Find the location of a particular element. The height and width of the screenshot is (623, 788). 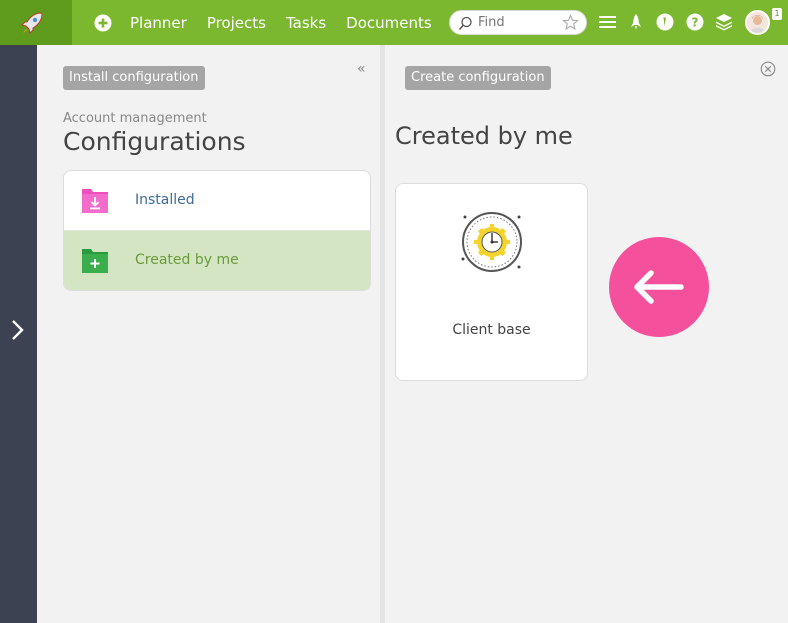

sidebar-rail is located at coordinates (18, 334).